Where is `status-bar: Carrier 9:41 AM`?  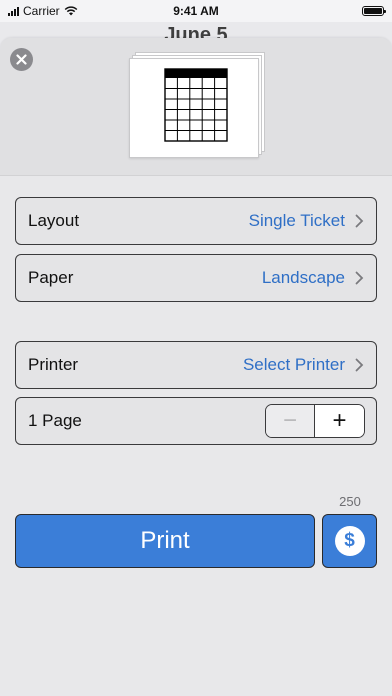
status-bar: Carrier 9:41 AM is located at coordinates (196, 11).